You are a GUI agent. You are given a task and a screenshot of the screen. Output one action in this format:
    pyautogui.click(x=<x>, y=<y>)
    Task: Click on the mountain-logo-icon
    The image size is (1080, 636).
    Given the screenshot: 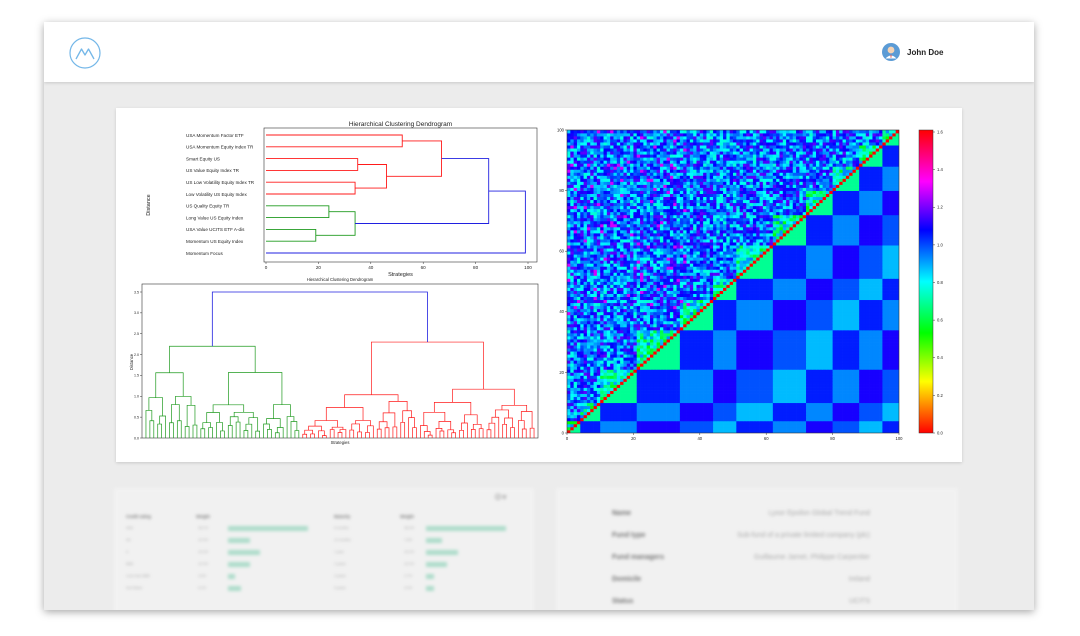 What is the action you would take?
    pyautogui.click(x=85, y=53)
    